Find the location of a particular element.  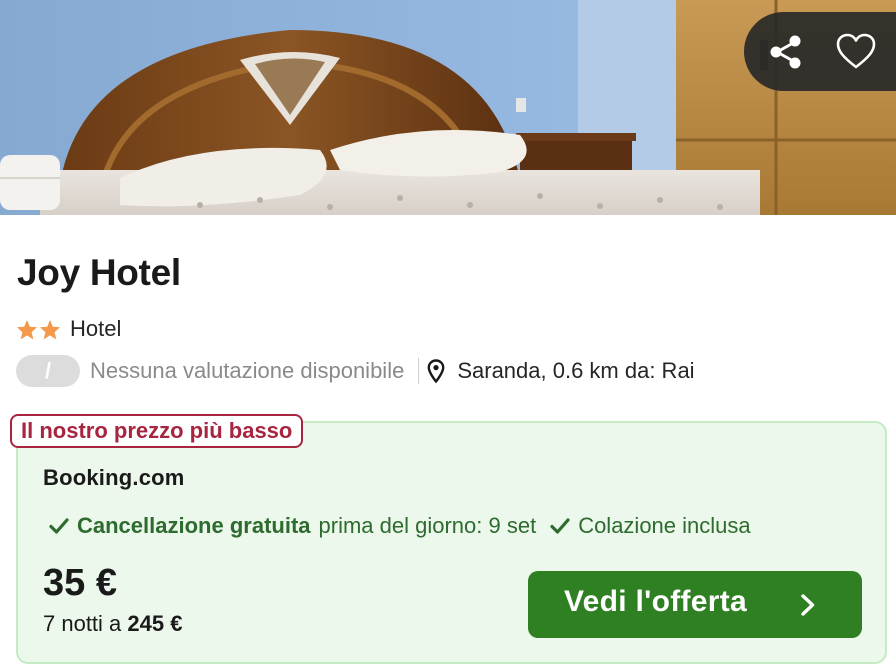

divider is located at coordinates (419, 371).